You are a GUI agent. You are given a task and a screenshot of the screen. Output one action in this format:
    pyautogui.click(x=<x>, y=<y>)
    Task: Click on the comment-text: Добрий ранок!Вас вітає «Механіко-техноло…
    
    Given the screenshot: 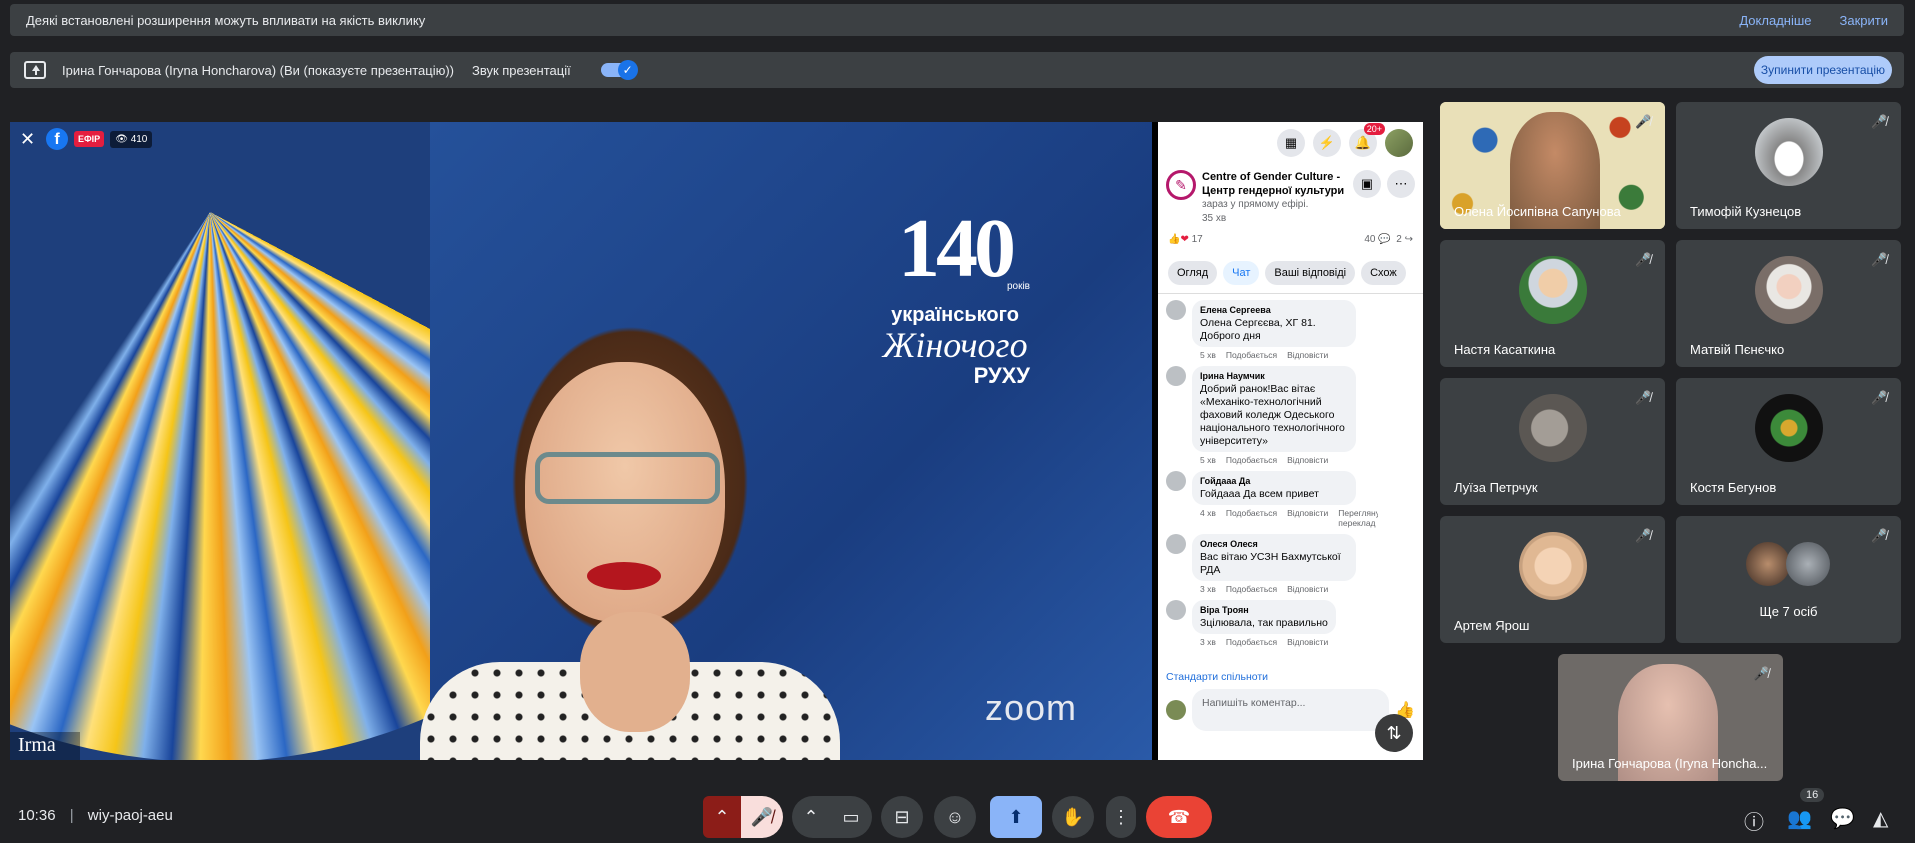 What is the action you would take?
    pyautogui.click(x=1272, y=415)
    